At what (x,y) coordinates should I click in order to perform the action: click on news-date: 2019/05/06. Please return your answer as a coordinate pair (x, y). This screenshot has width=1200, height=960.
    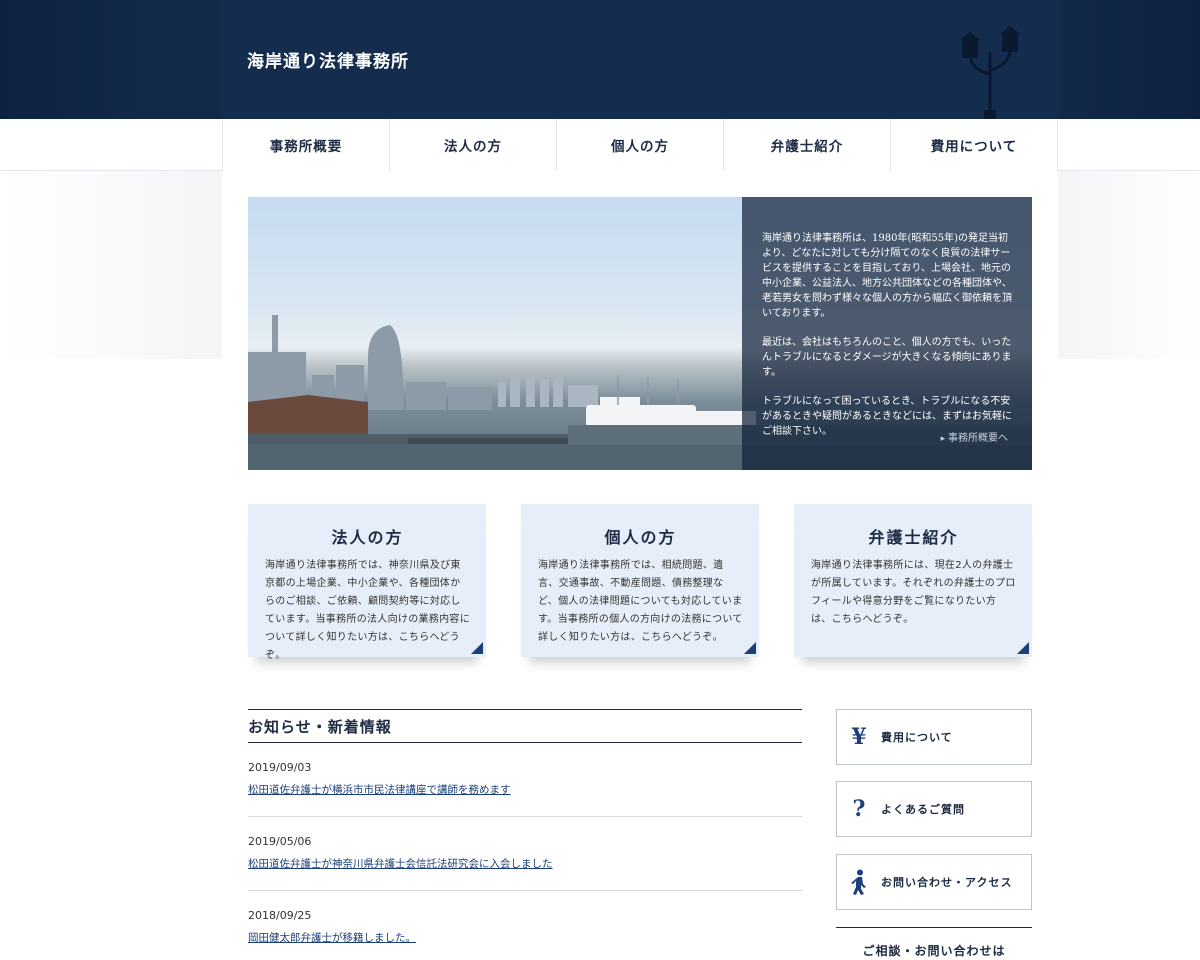
    Looking at the image, I should click on (280, 841).